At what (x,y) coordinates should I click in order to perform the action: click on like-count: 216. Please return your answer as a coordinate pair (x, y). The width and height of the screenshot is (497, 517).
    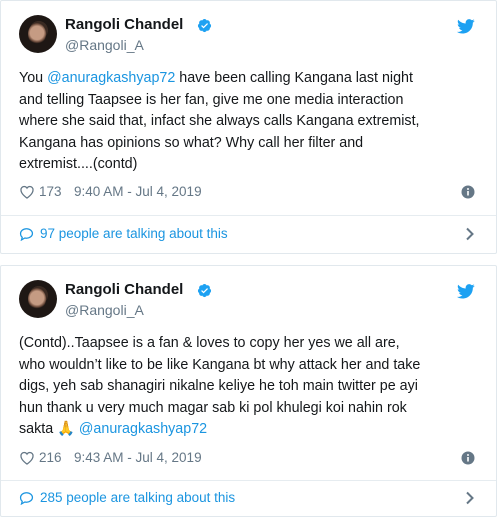
    Looking at the image, I should click on (50, 457).